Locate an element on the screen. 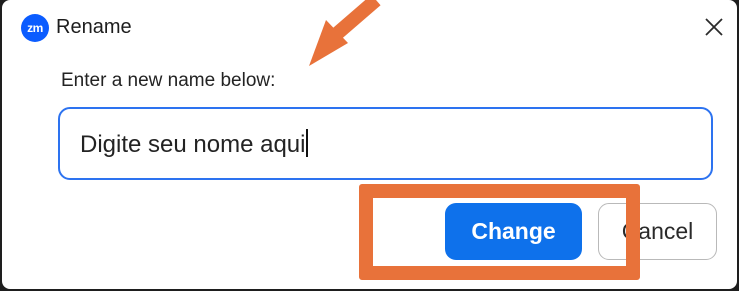 The image size is (739, 291). input-value: Digite seu nome aqui is located at coordinates (193, 144).